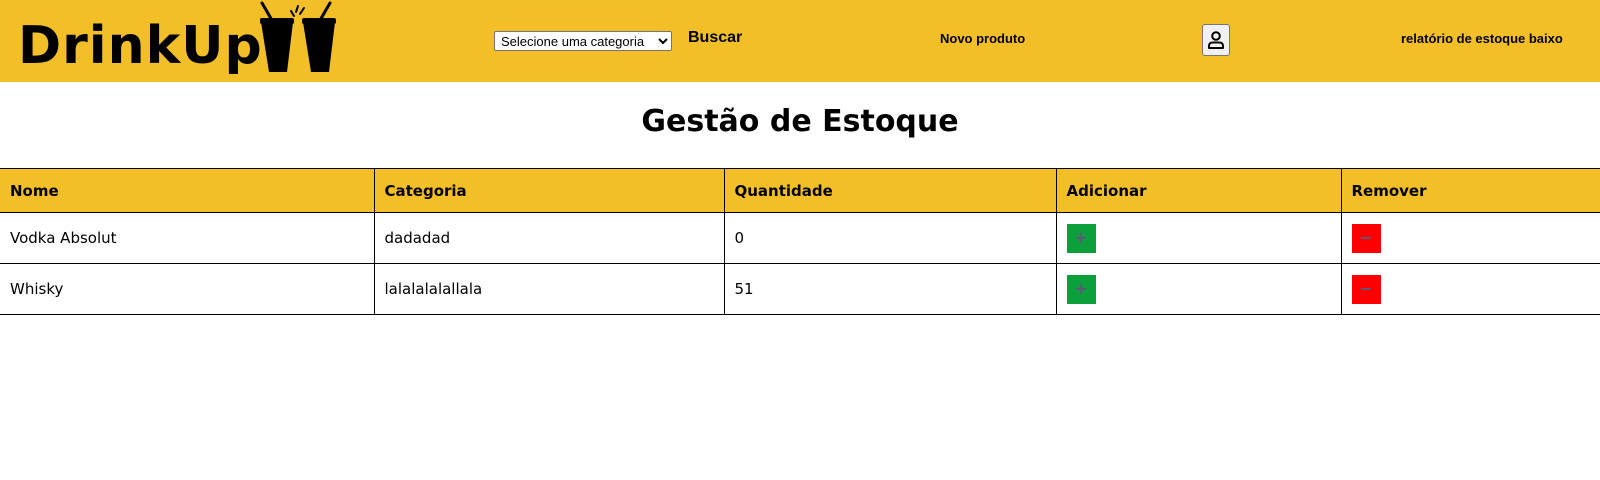  Describe the element at coordinates (549, 190) in the screenshot. I see `column-header-category: Categoria` at that location.